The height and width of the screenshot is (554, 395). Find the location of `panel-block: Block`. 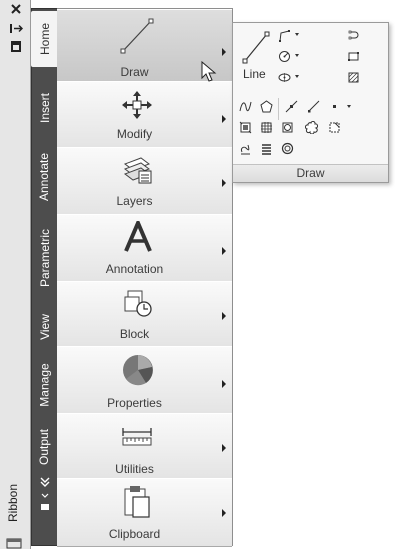

panel-block: Block is located at coordinates (144, 314).